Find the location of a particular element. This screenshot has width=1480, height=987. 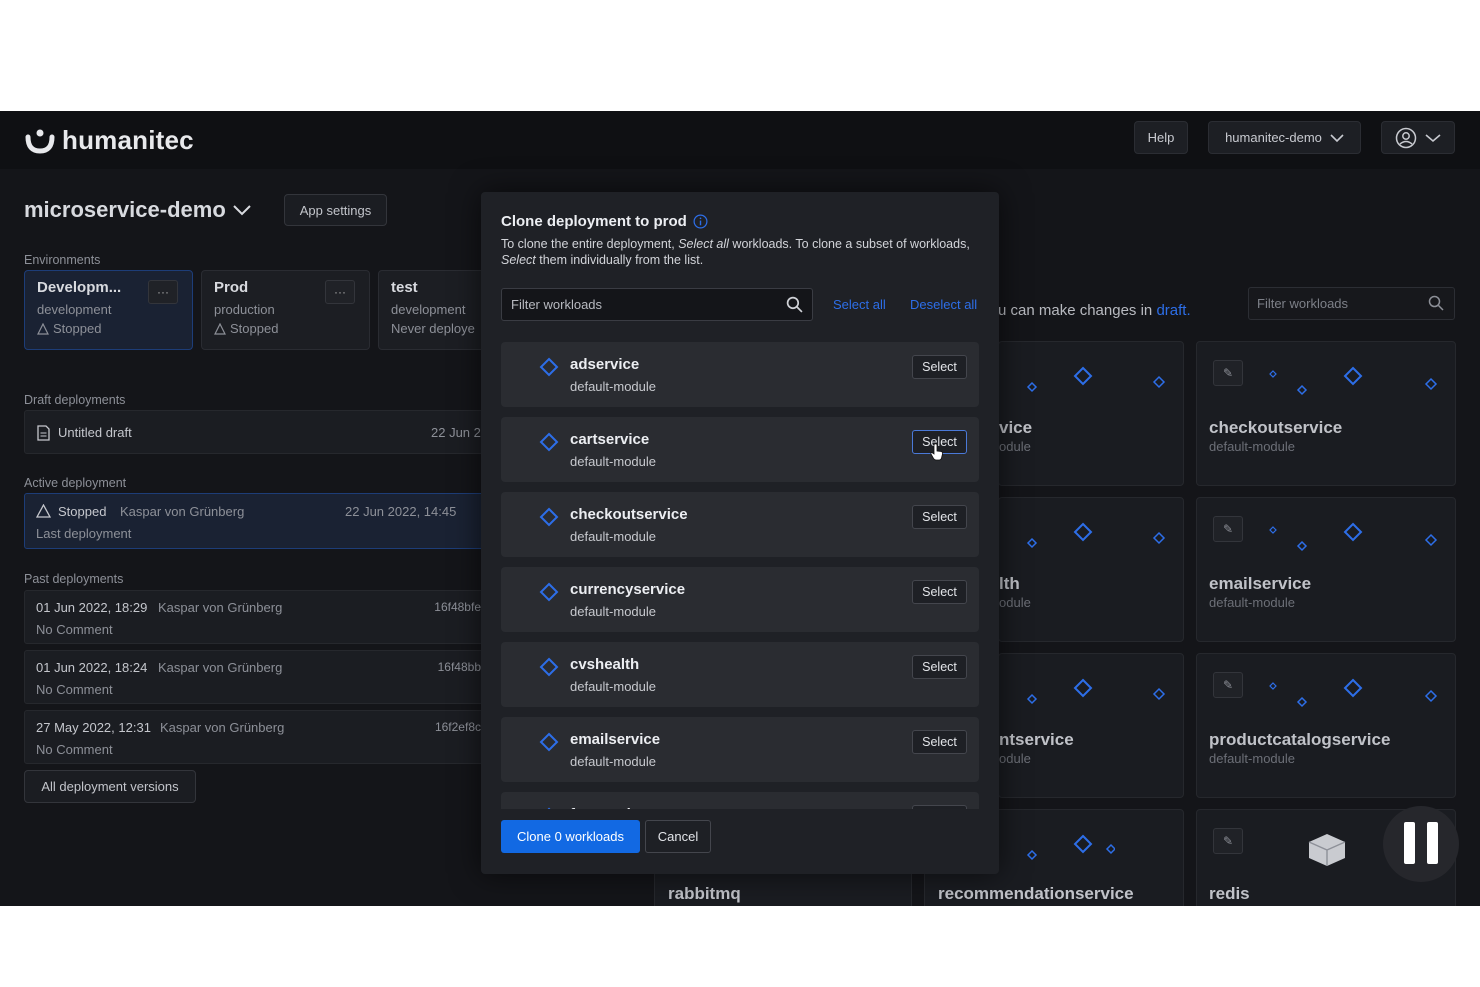

workload-name: productcatalogservice is located at coordinates (1300, 739).